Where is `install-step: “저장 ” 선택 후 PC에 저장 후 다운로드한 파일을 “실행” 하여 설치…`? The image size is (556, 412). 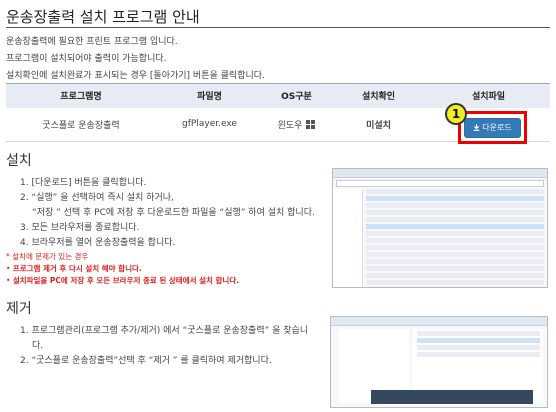
install-step: “저장 ” 선택 후 PC에 저장 후 다운로드한 파일을 “실행” 하여 설치… is located at coordinates (173, 213).